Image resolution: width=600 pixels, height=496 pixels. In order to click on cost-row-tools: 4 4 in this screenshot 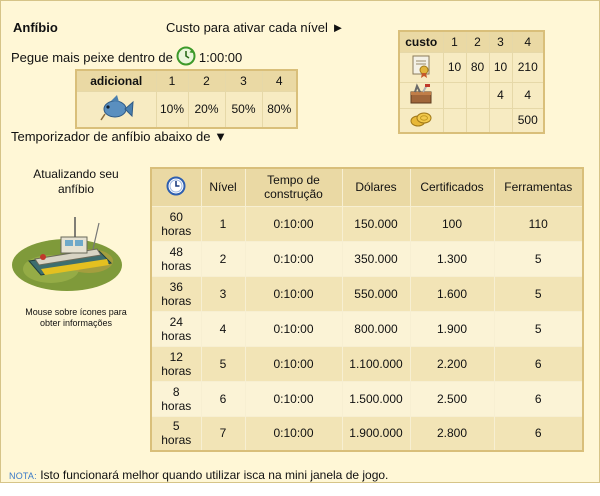, I will do `click(471, 95)`.